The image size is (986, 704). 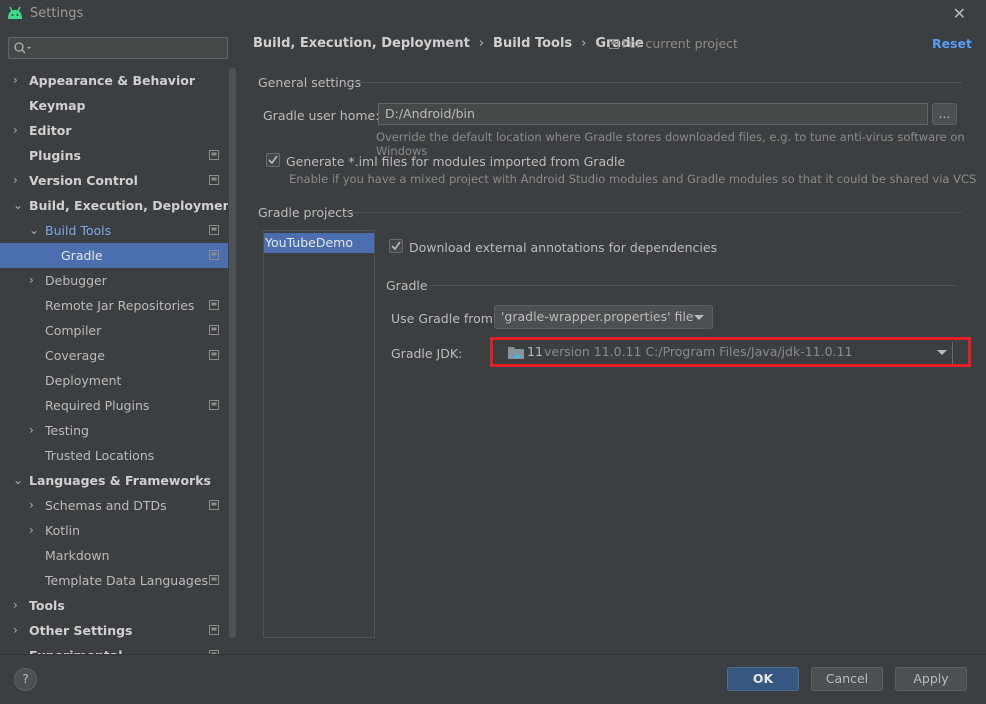 I want to click on sidebar-item: › Editor, so click(x=114, y=130).